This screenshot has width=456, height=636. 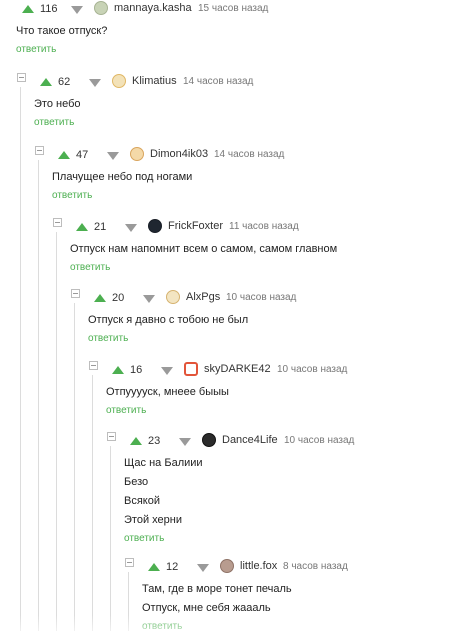 I want to click on comment-text-line: Безо, so click(x=136, y=482).